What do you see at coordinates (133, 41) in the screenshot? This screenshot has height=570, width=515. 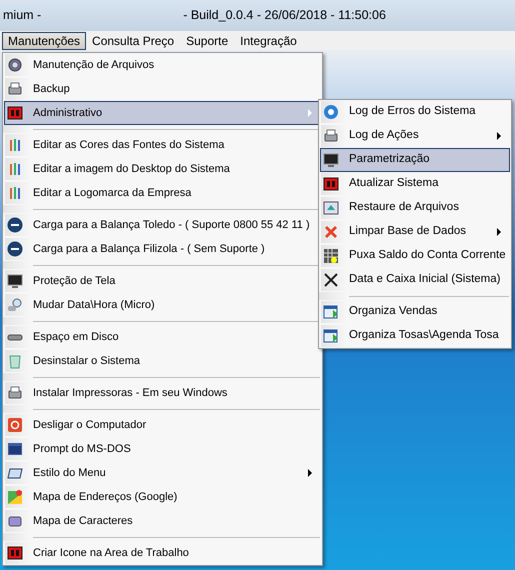 I see `menu-bar-item: Consulta Preço` at bounding box center [133, 41].